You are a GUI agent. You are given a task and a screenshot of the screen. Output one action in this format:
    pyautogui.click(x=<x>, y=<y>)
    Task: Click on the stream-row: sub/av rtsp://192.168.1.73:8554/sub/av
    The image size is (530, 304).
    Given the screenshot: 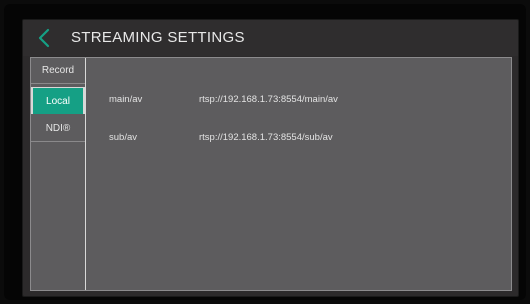 What is the action you would take?
    pyautogui.click(x=297, y=138)
    